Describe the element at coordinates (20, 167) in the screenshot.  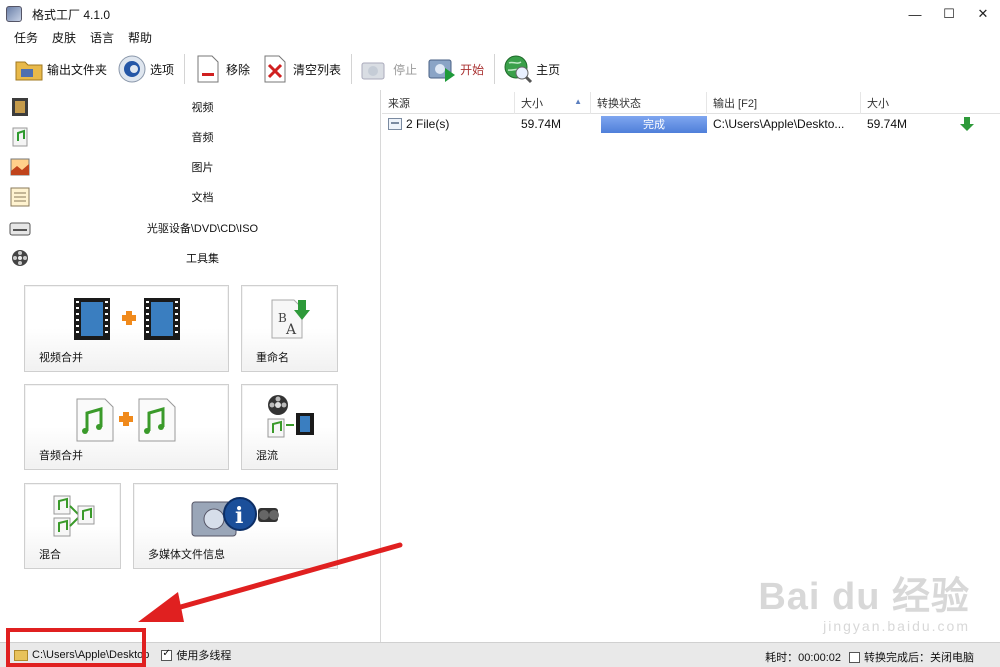
I see `picture-icon` at that location.